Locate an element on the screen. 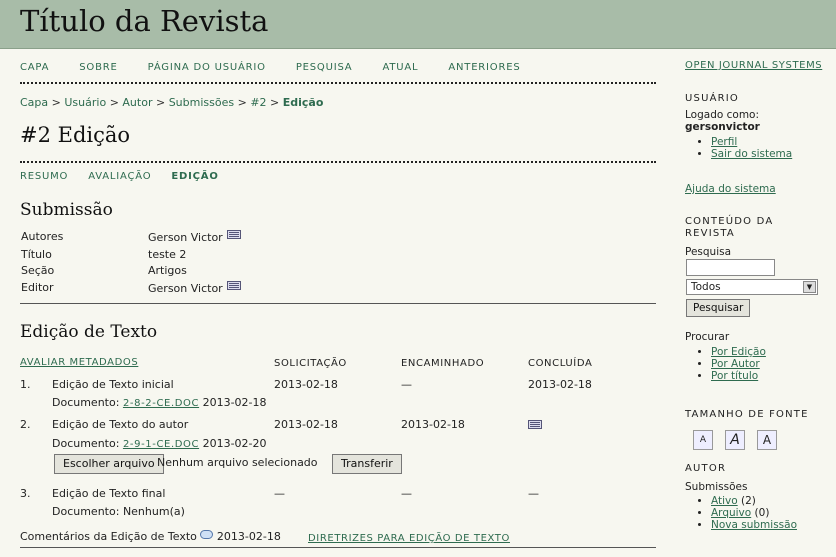 The width and height of the screenshot is (836, 557). comments-label: Comentários da Edição de Texto is located at coordinates (108, 536).